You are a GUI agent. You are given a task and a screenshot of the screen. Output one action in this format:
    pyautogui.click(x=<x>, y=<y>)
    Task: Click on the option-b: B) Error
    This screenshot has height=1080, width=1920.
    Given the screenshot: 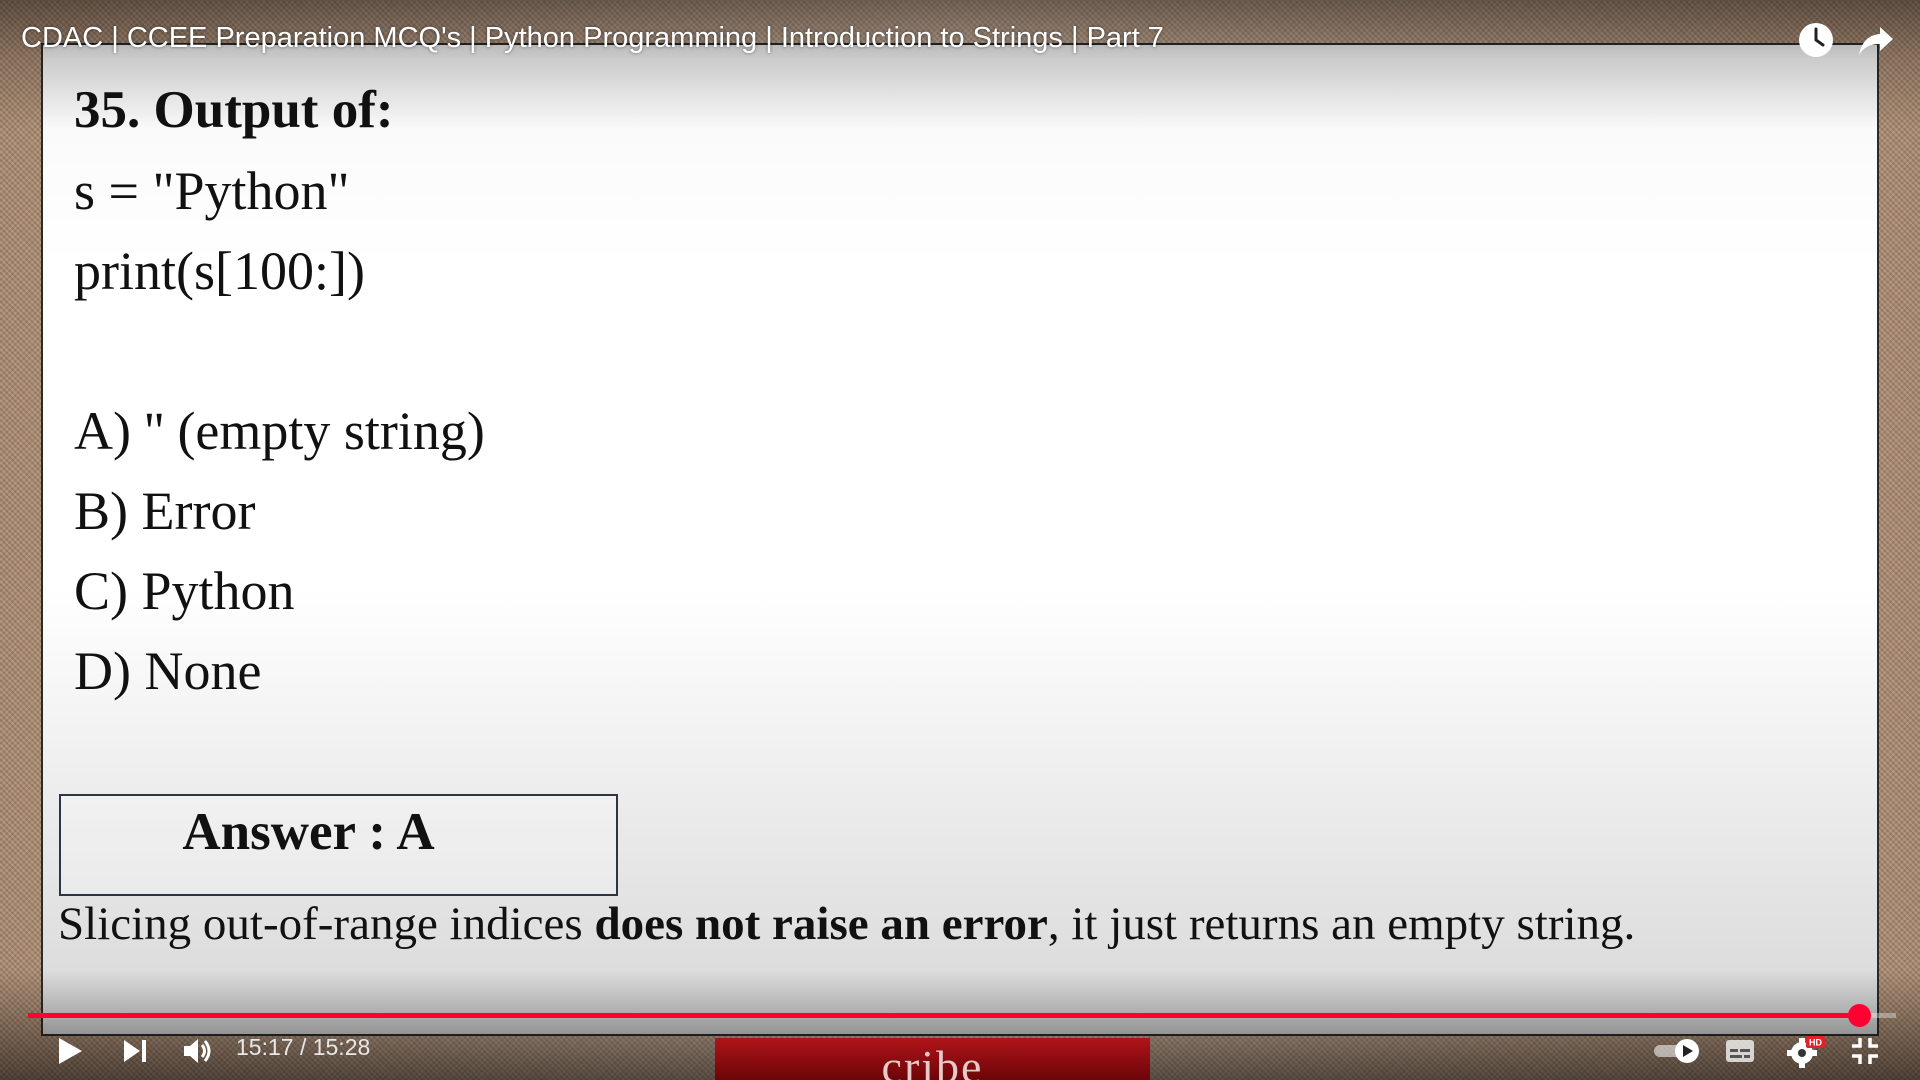 What is the action you would take?
    pyautogui.click(x=165, y=511)
    